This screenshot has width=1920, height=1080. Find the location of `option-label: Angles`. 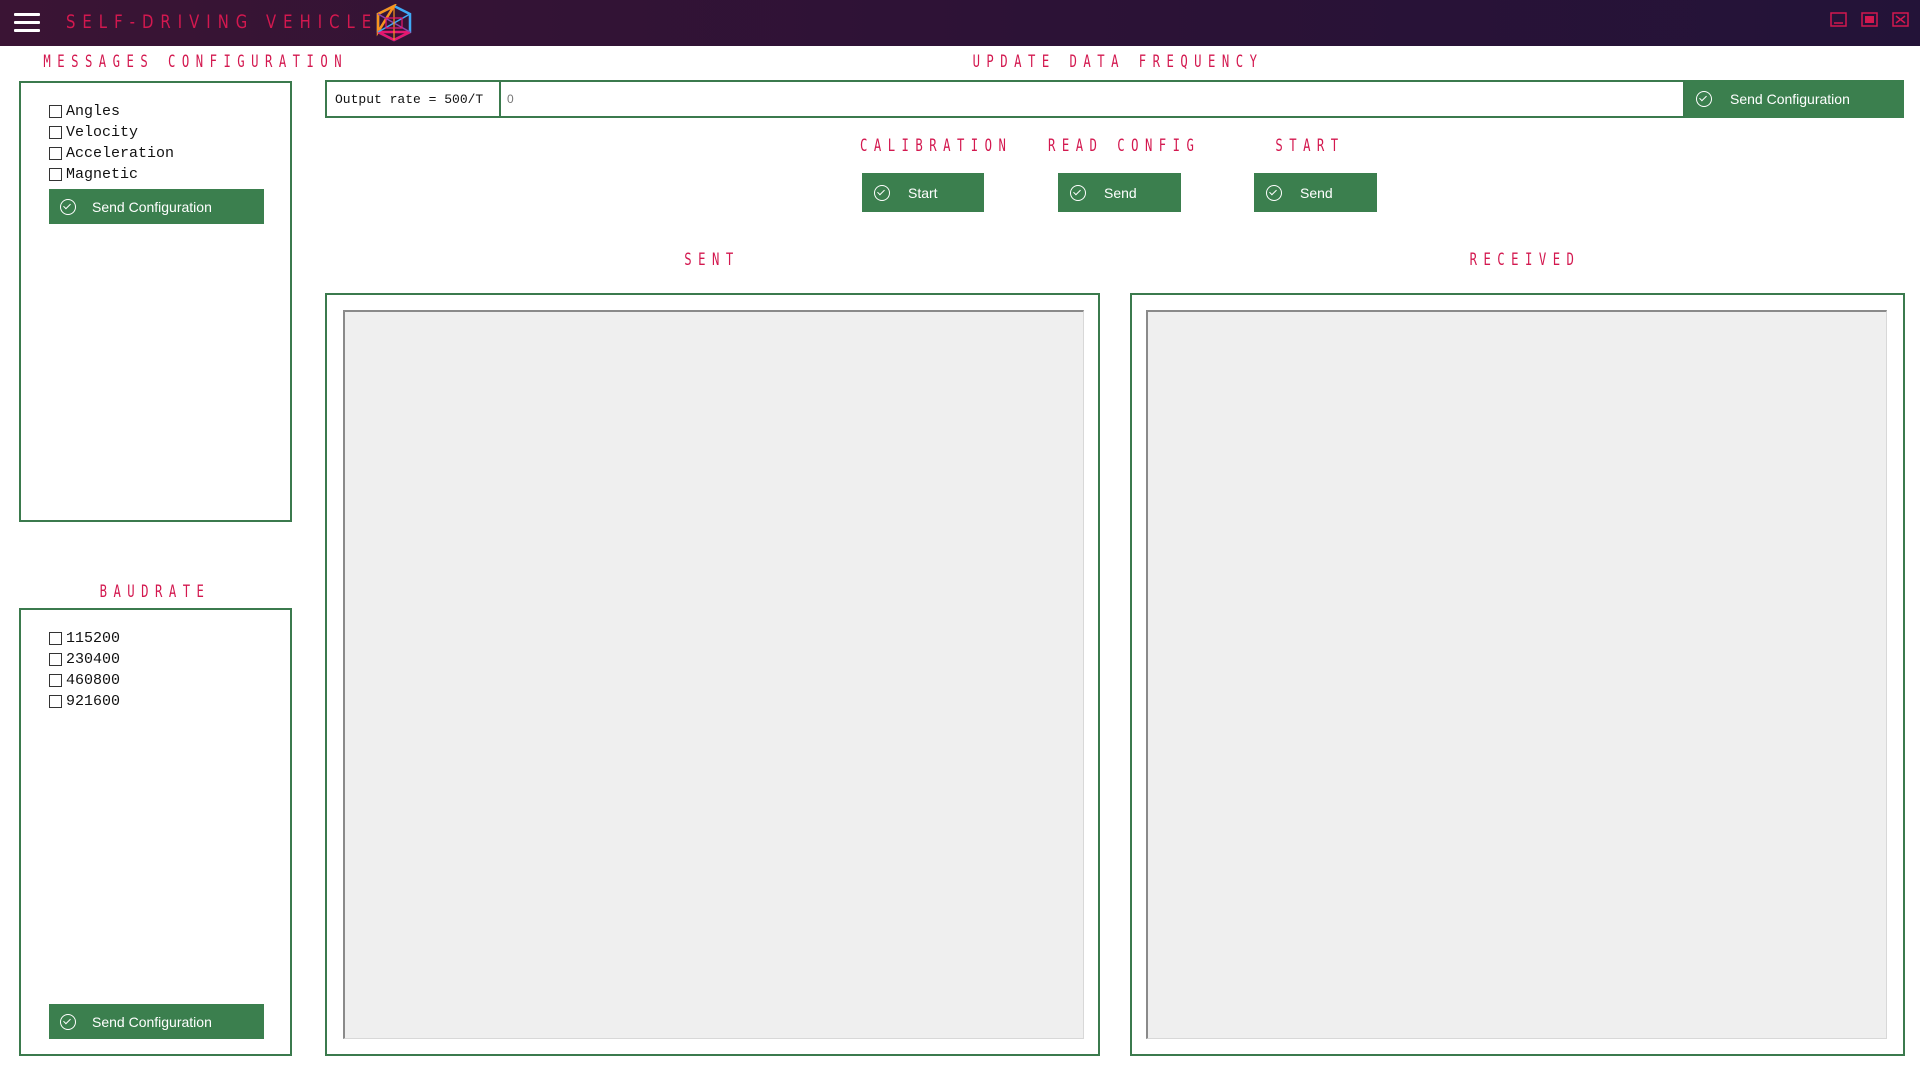

option-label: Angles is located at coordinates (93, 111).